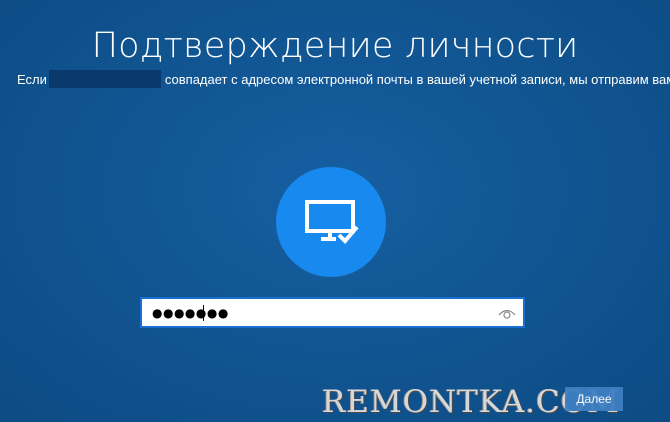 This screenshot has height=422, width=670. I want to click on password-field: ●●●●●●●, so click(332, 312).